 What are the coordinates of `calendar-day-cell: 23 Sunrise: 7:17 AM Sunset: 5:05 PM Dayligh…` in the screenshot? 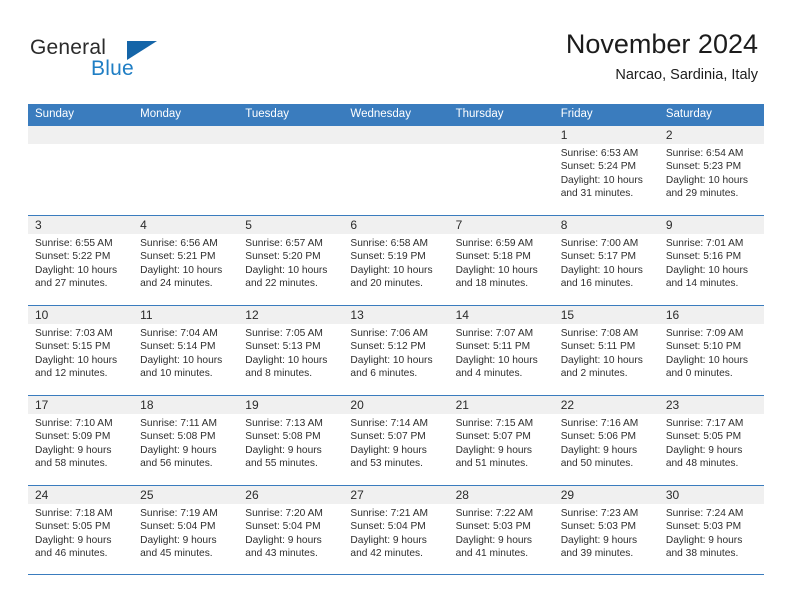 It's located at (711, 440).